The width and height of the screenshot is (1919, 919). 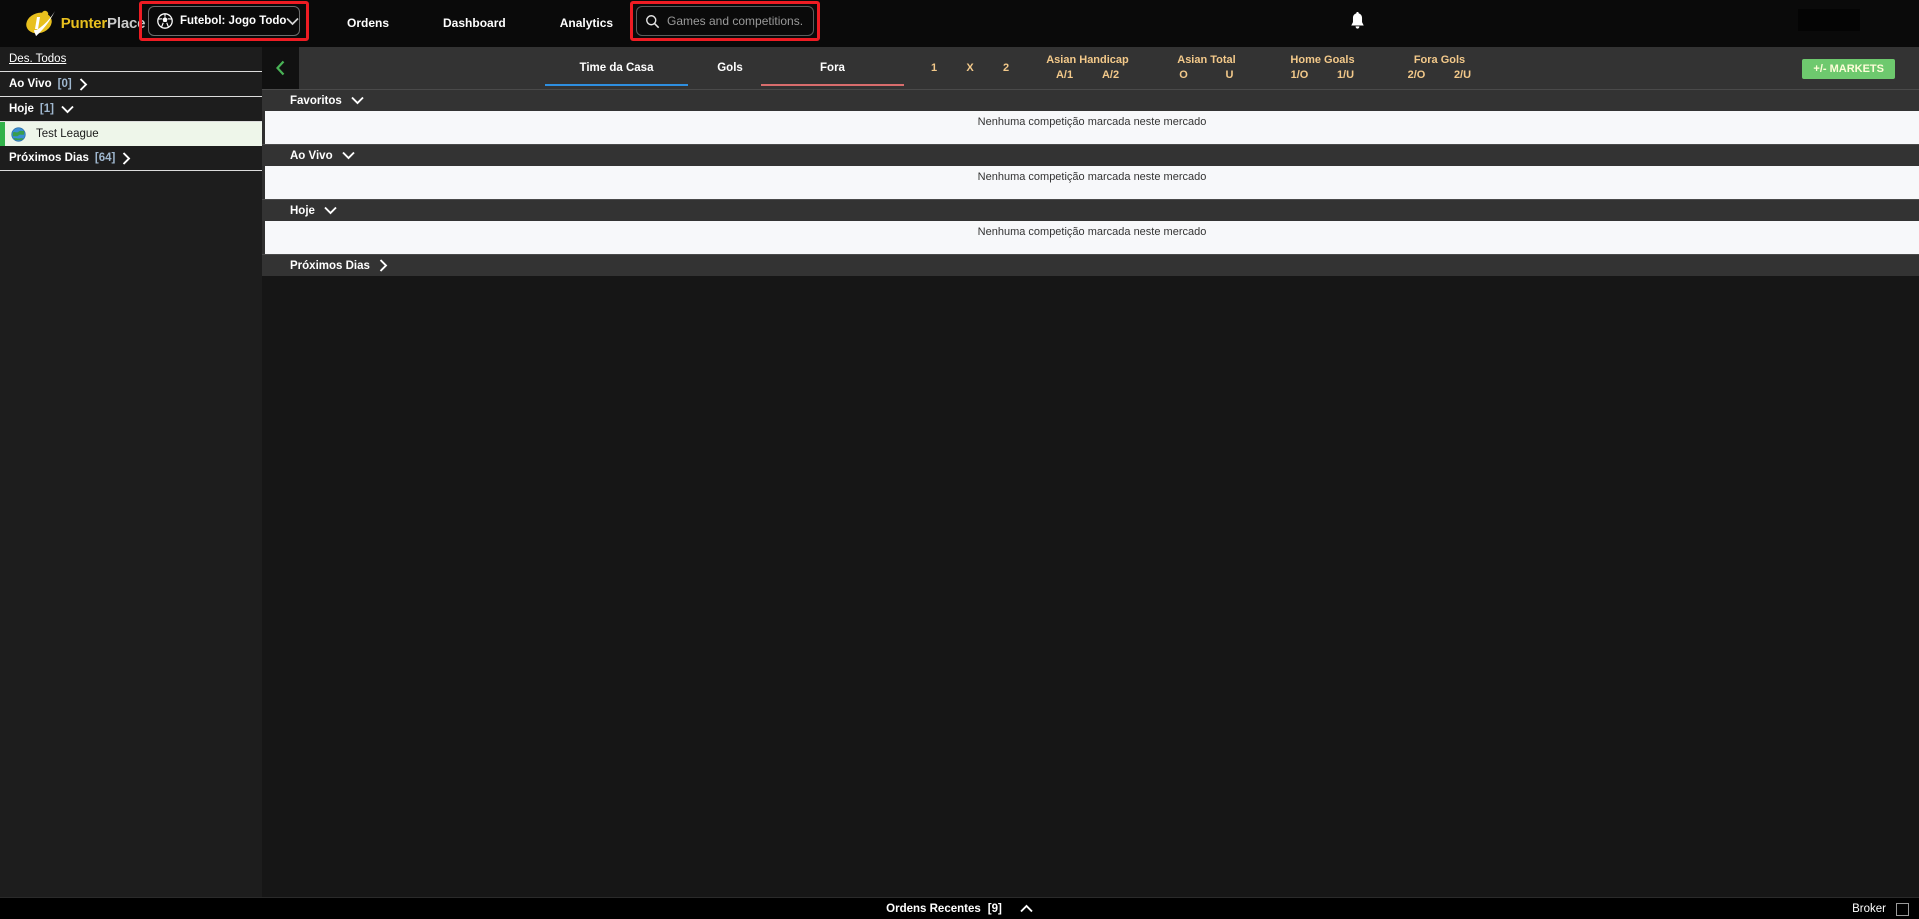 I want to click on market-column-asian-total-sub-o: O, so click(x=1184, y=75).